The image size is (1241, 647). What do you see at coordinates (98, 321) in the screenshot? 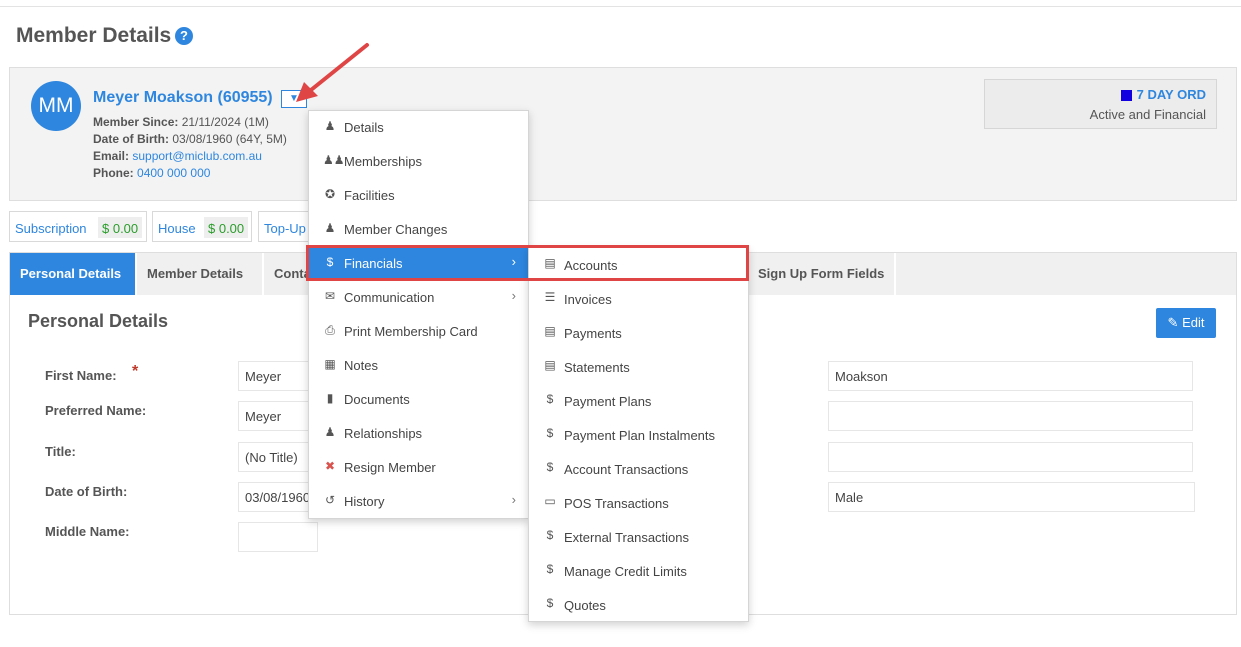
I see `section-title: Personal Details` at bounding box center [98, 321].